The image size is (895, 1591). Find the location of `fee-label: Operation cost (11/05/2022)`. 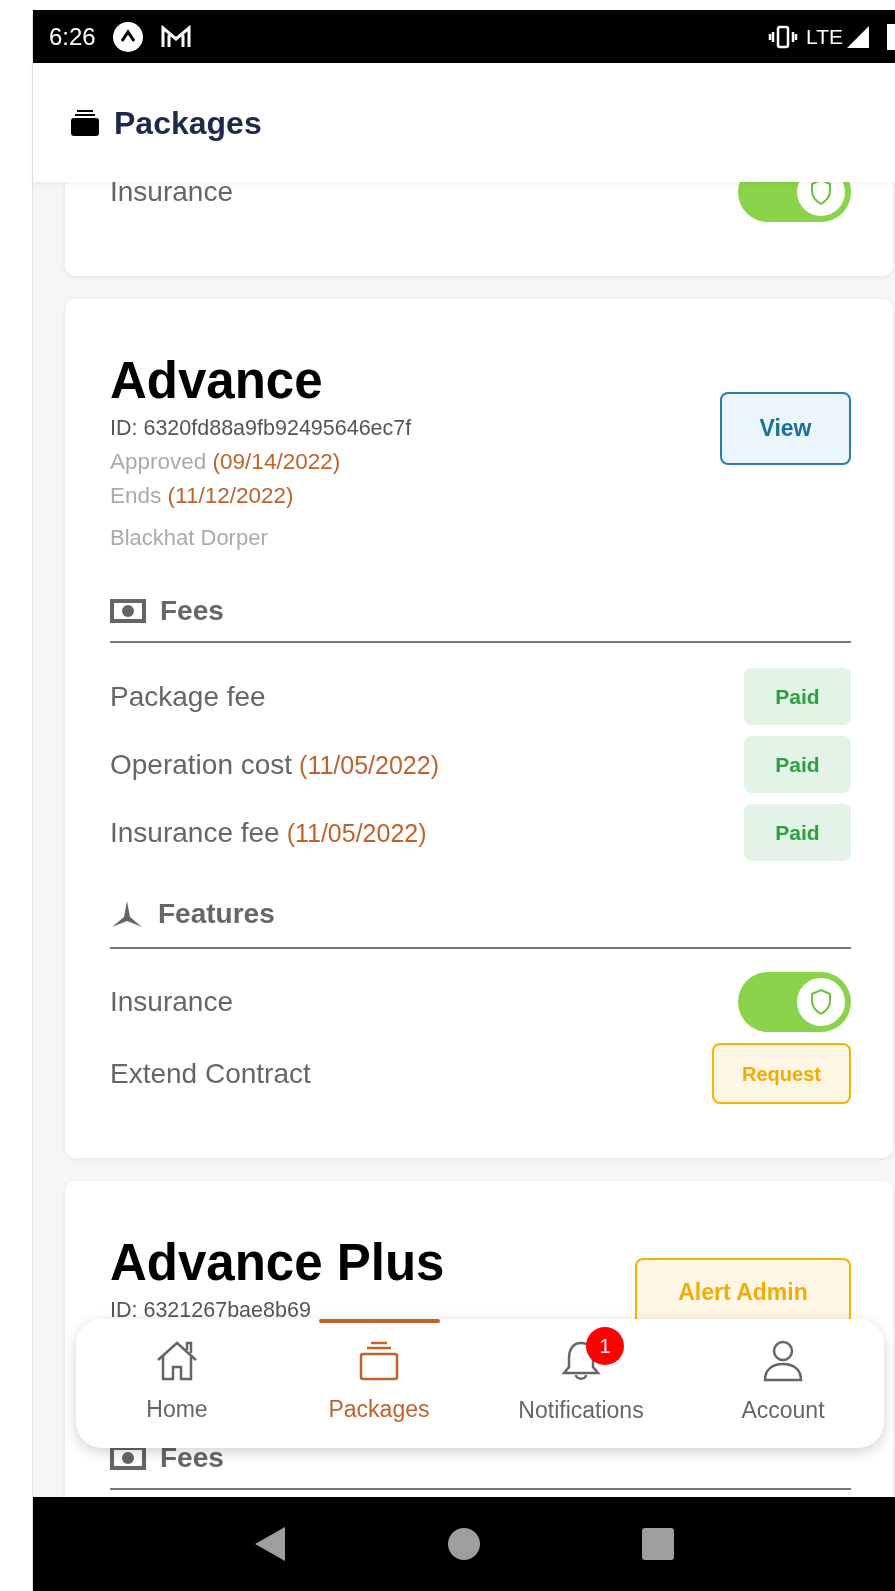

fee-label: Operation cost (11/05/2022) is located at coordinates (274, 764).